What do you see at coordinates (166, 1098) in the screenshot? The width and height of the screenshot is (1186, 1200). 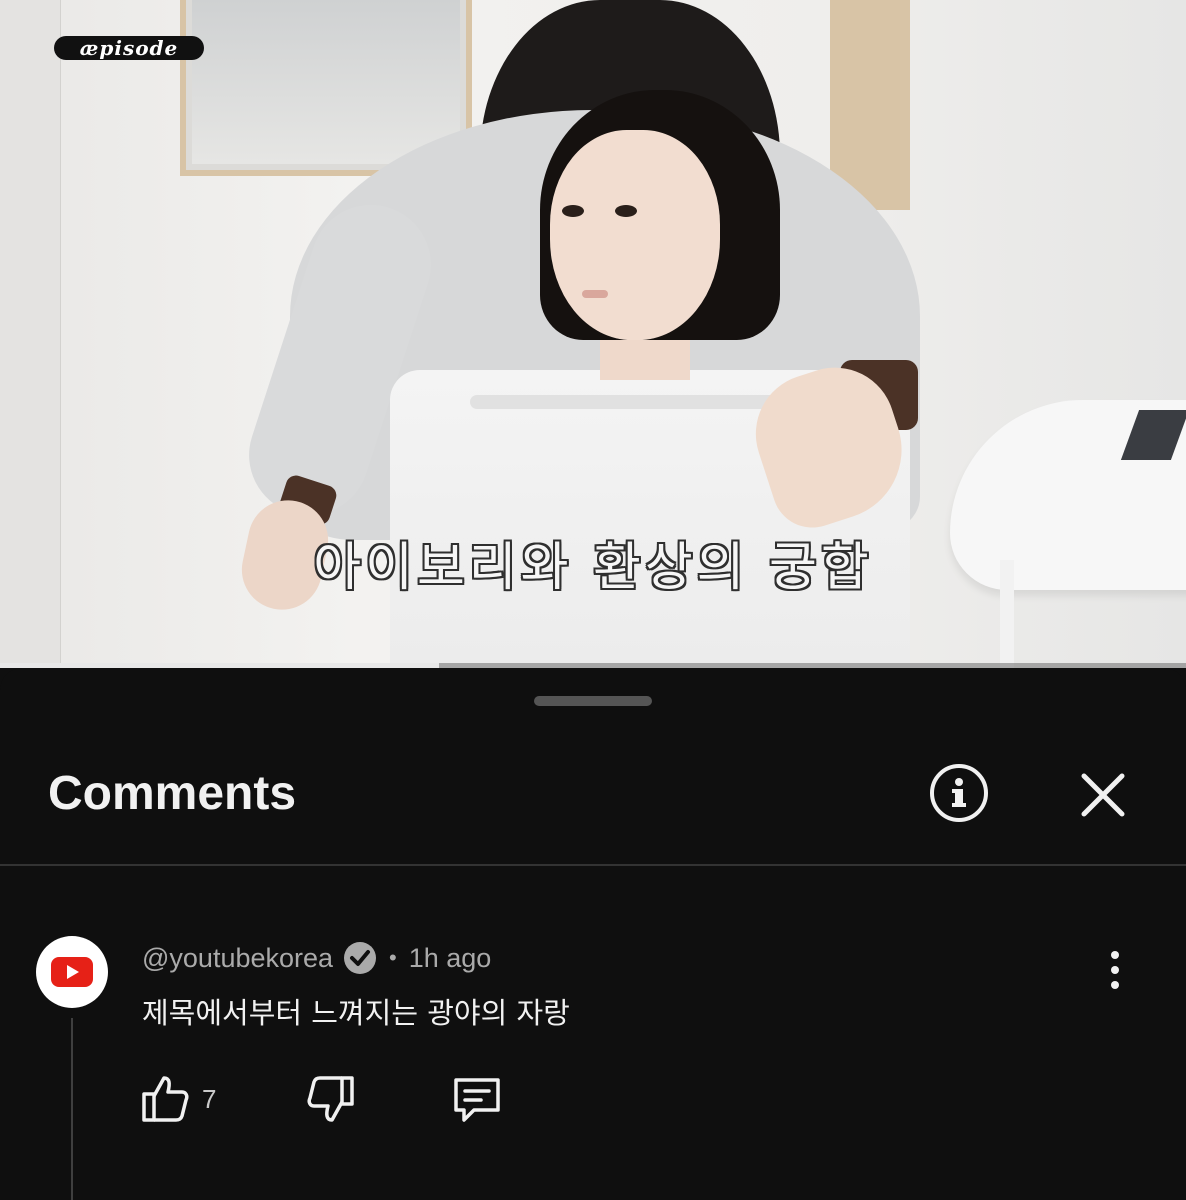 I see `thumbs-up-icon` at bounding box center [166, 1098].